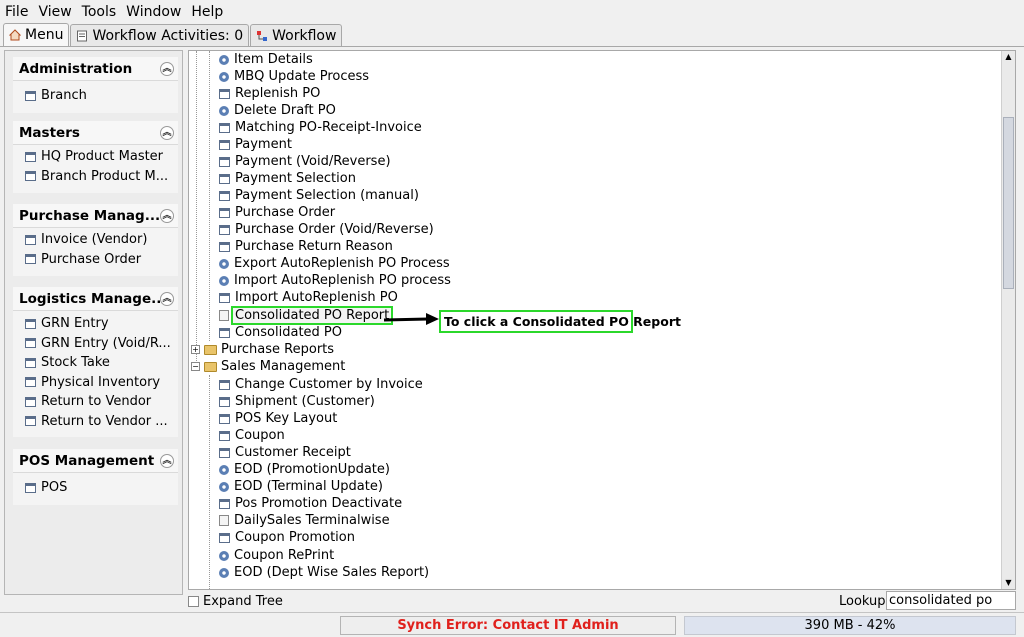 Image resolution: width=1024 pixels, height=637 pixels. I want to click on sidebar-item-hq-product-master: HQ Product Master, so click(95, 157).